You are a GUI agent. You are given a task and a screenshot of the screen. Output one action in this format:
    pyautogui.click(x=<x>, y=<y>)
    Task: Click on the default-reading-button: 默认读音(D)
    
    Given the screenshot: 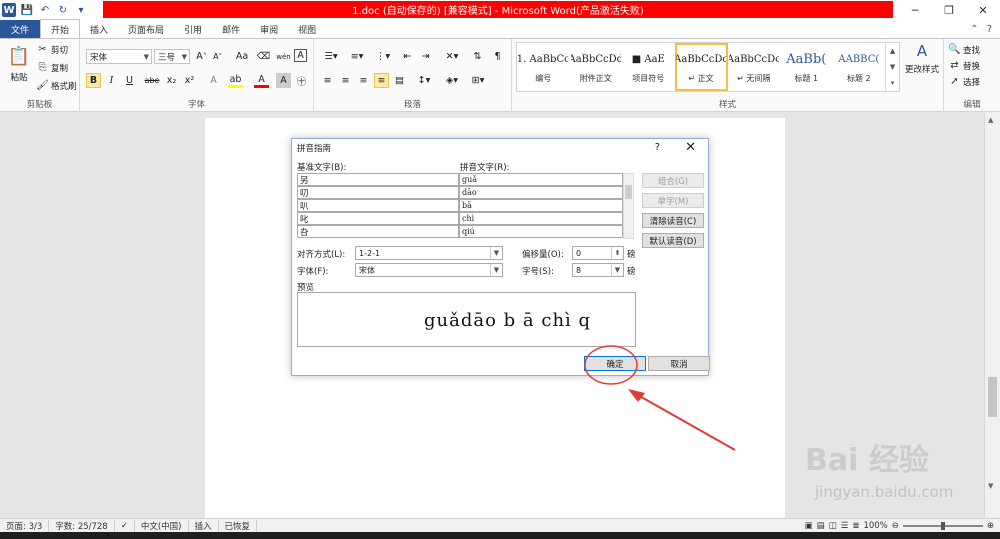 What is the action you would take?
    pyautogui.click(x=673, y=240)
    